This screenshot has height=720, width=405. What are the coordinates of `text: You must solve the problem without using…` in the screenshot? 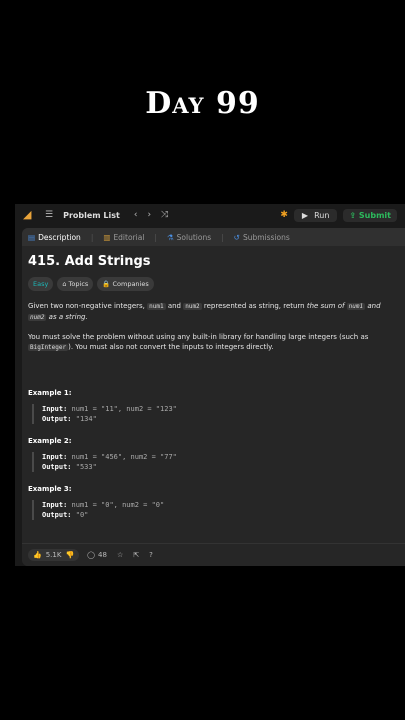 It's located at (198, 337).